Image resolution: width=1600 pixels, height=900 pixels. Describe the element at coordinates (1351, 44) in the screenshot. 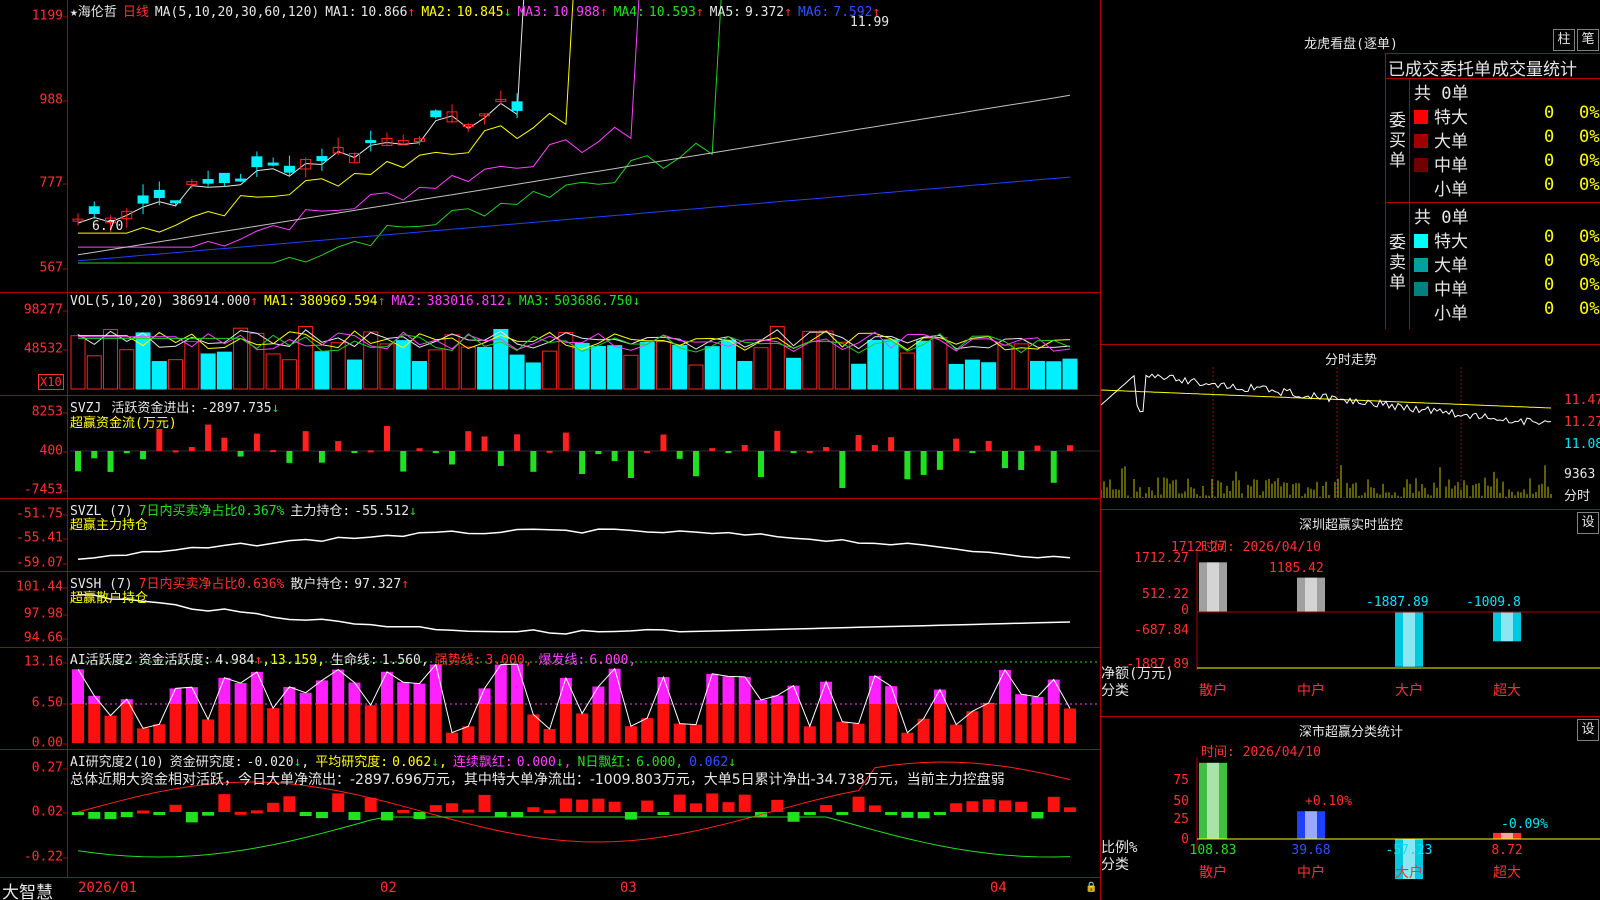

I see `lhb-title: 龙虎看盘(逐单)` at that location.